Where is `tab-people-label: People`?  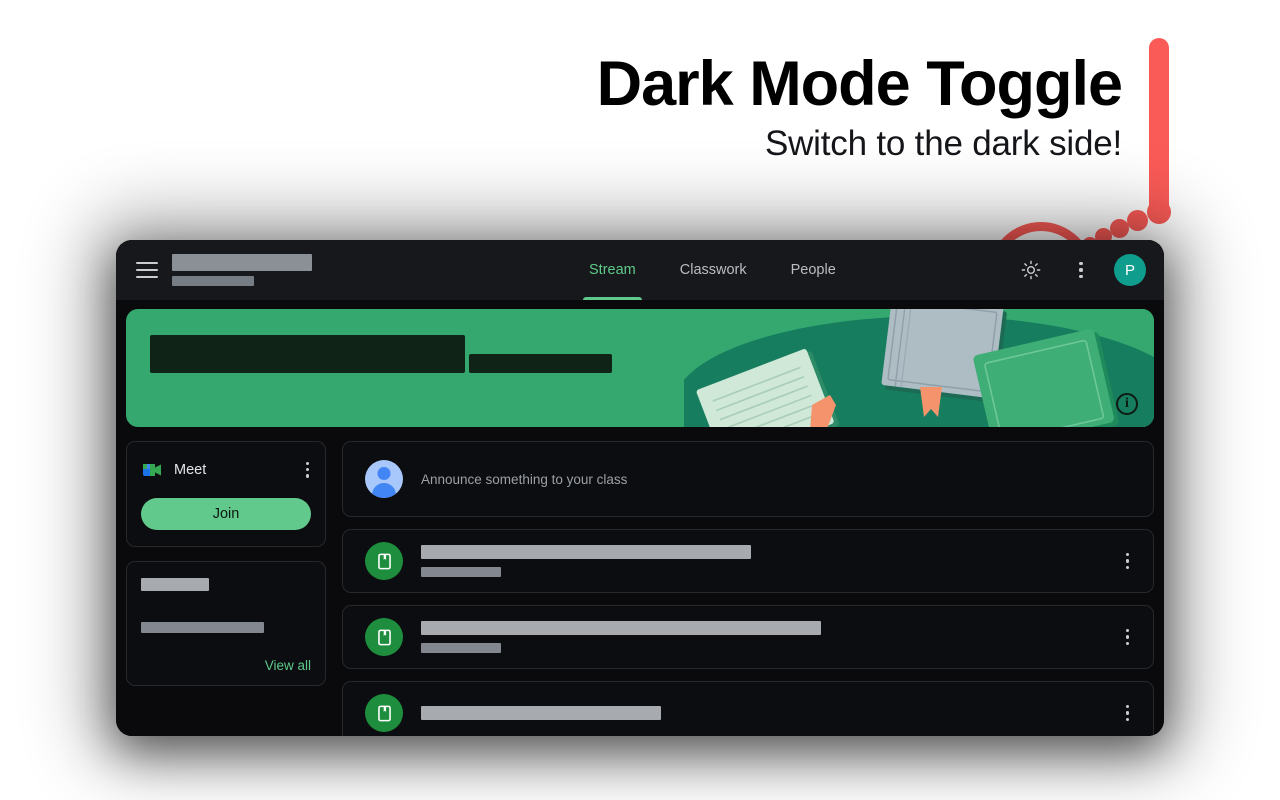 tab-people-label: People is located at coordinates (813, 270).